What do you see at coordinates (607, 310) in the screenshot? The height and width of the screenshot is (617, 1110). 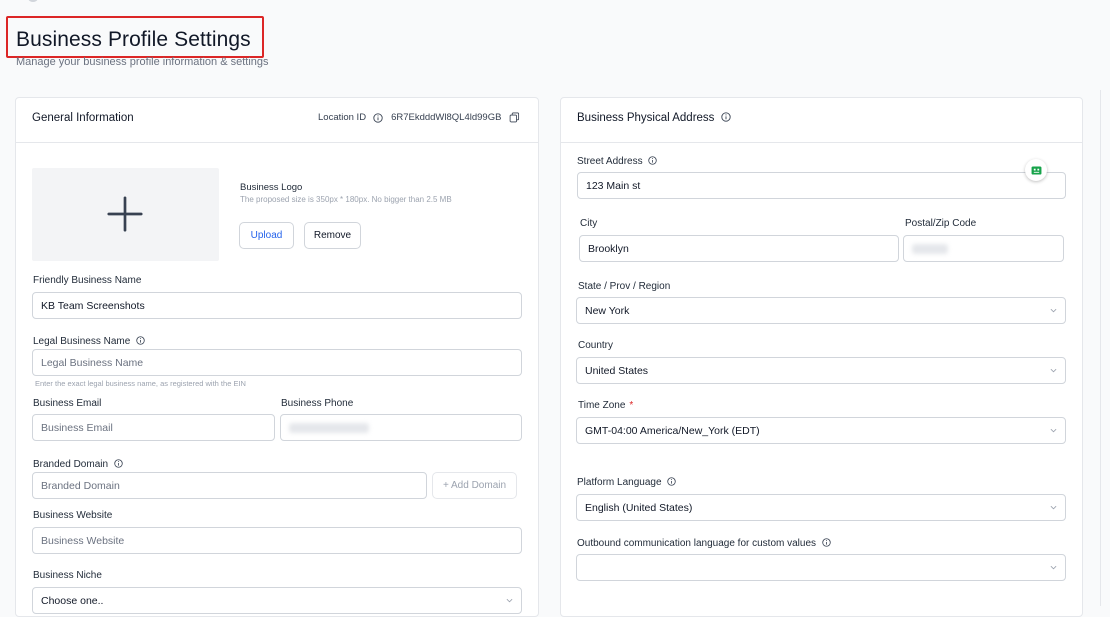 I see `state-value: New York` at bounding box center [607, 310].